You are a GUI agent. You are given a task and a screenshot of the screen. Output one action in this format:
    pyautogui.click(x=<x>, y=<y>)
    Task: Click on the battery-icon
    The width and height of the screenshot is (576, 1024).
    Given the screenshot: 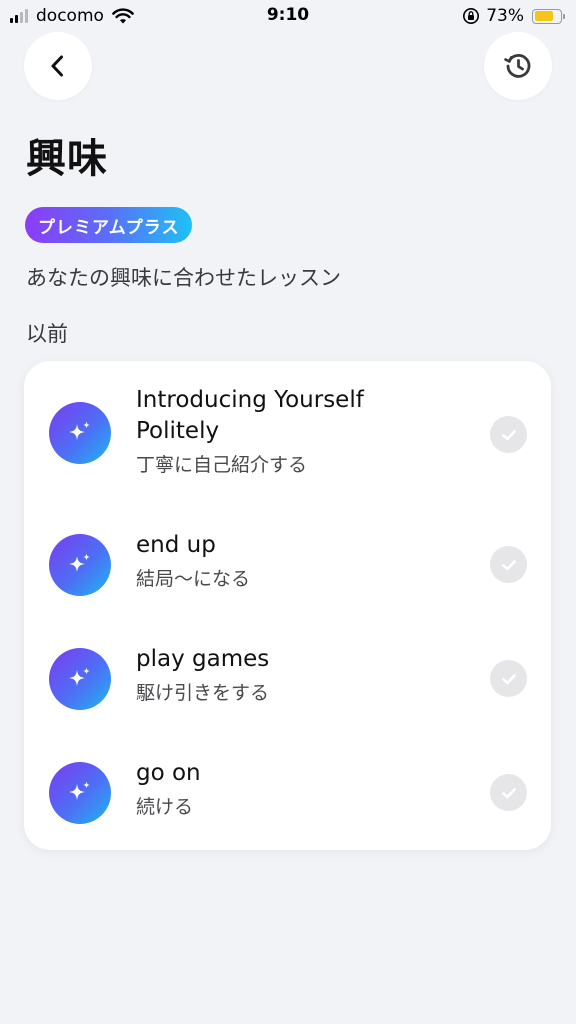 What is the action you would take?
    pyautogui.click(x=548, y=16)
    